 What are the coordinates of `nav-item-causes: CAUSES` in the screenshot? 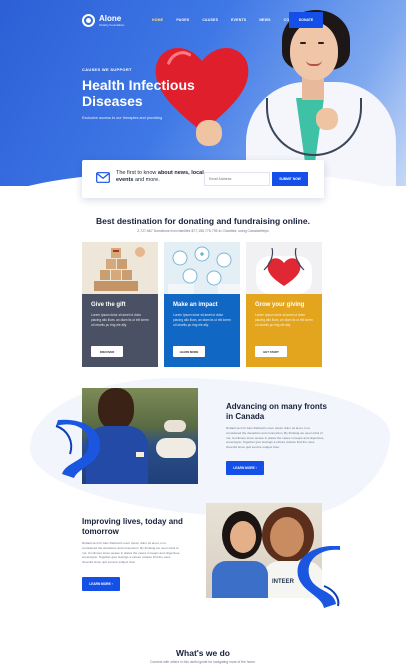 It's located at (210, 20).